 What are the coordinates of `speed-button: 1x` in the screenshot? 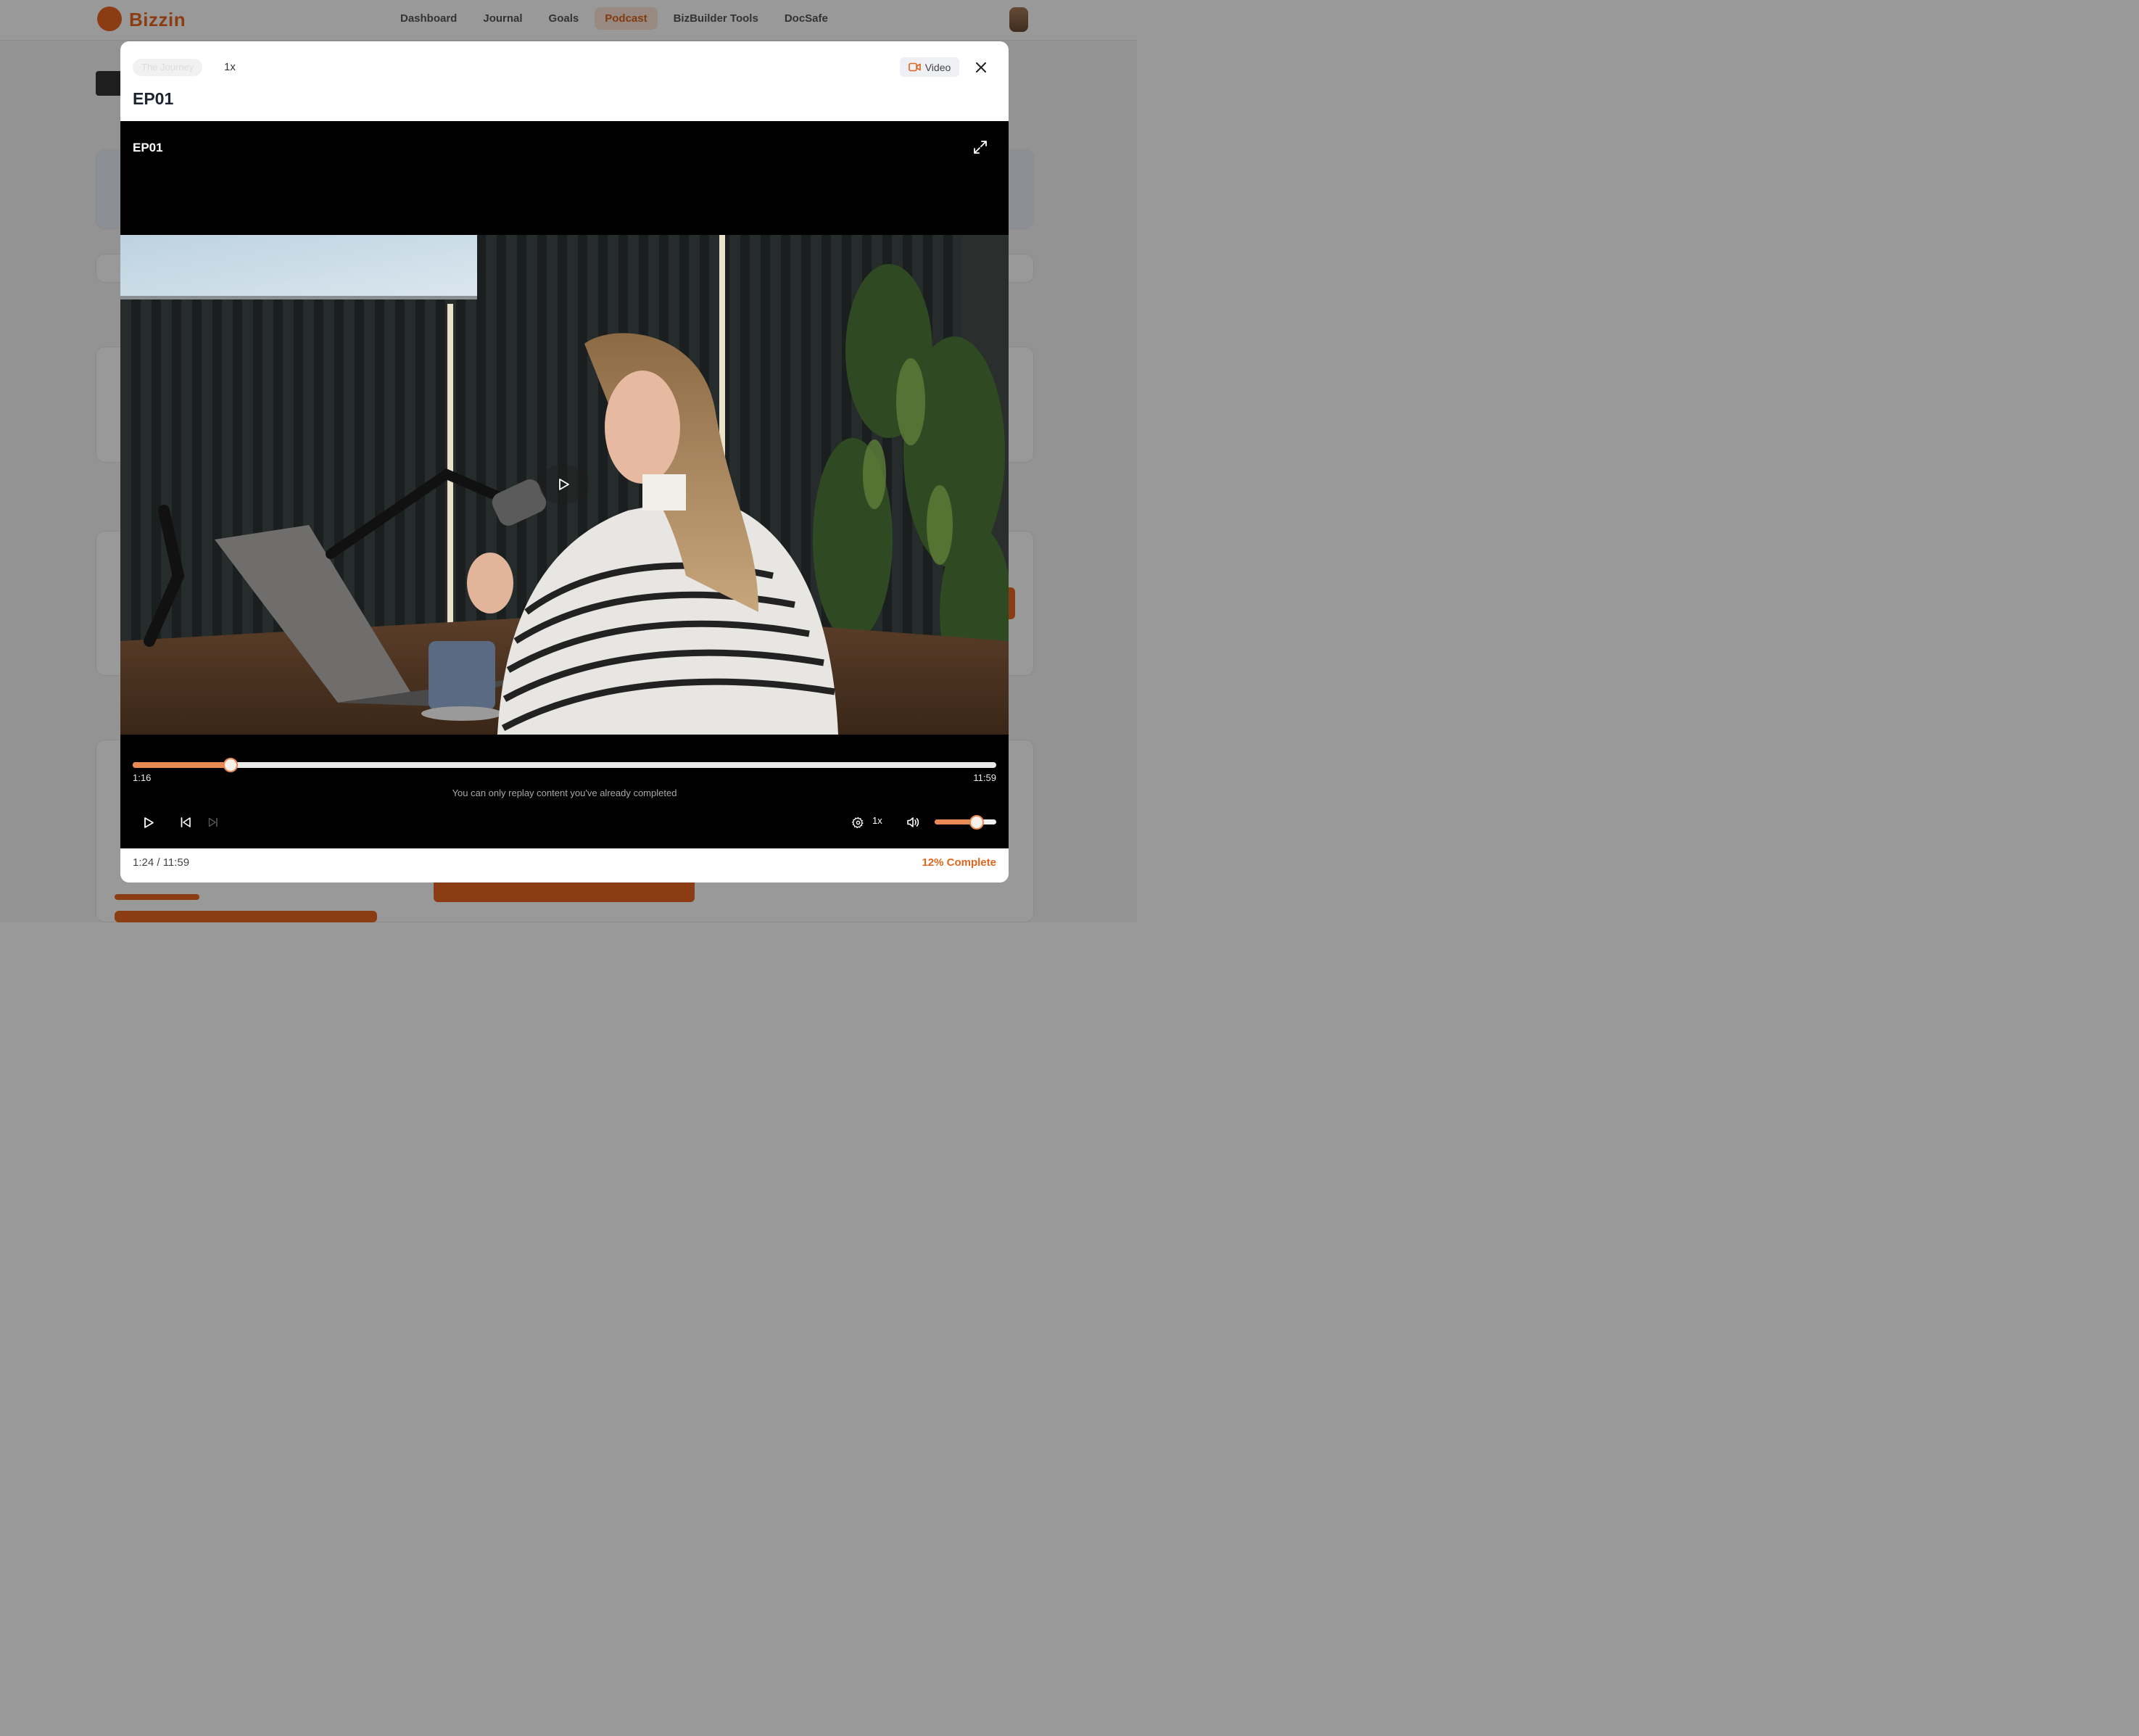 It's located at (877, 820).